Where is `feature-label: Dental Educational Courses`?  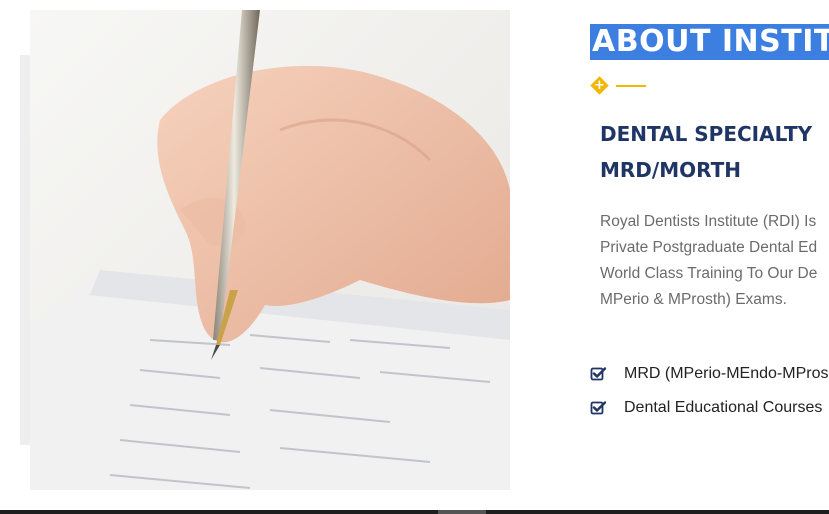 feature-label: Dental Educational Courses is located at coordinates (723, 407).